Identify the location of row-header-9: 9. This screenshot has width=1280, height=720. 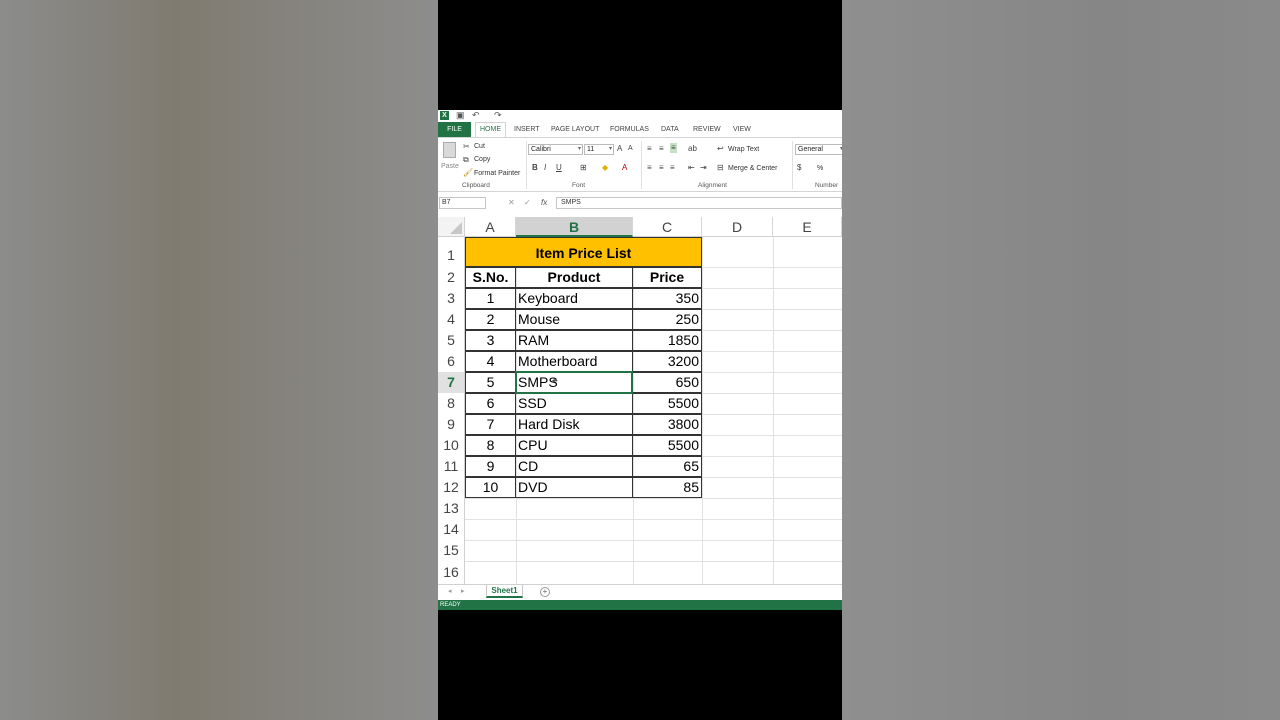
(451, 424).